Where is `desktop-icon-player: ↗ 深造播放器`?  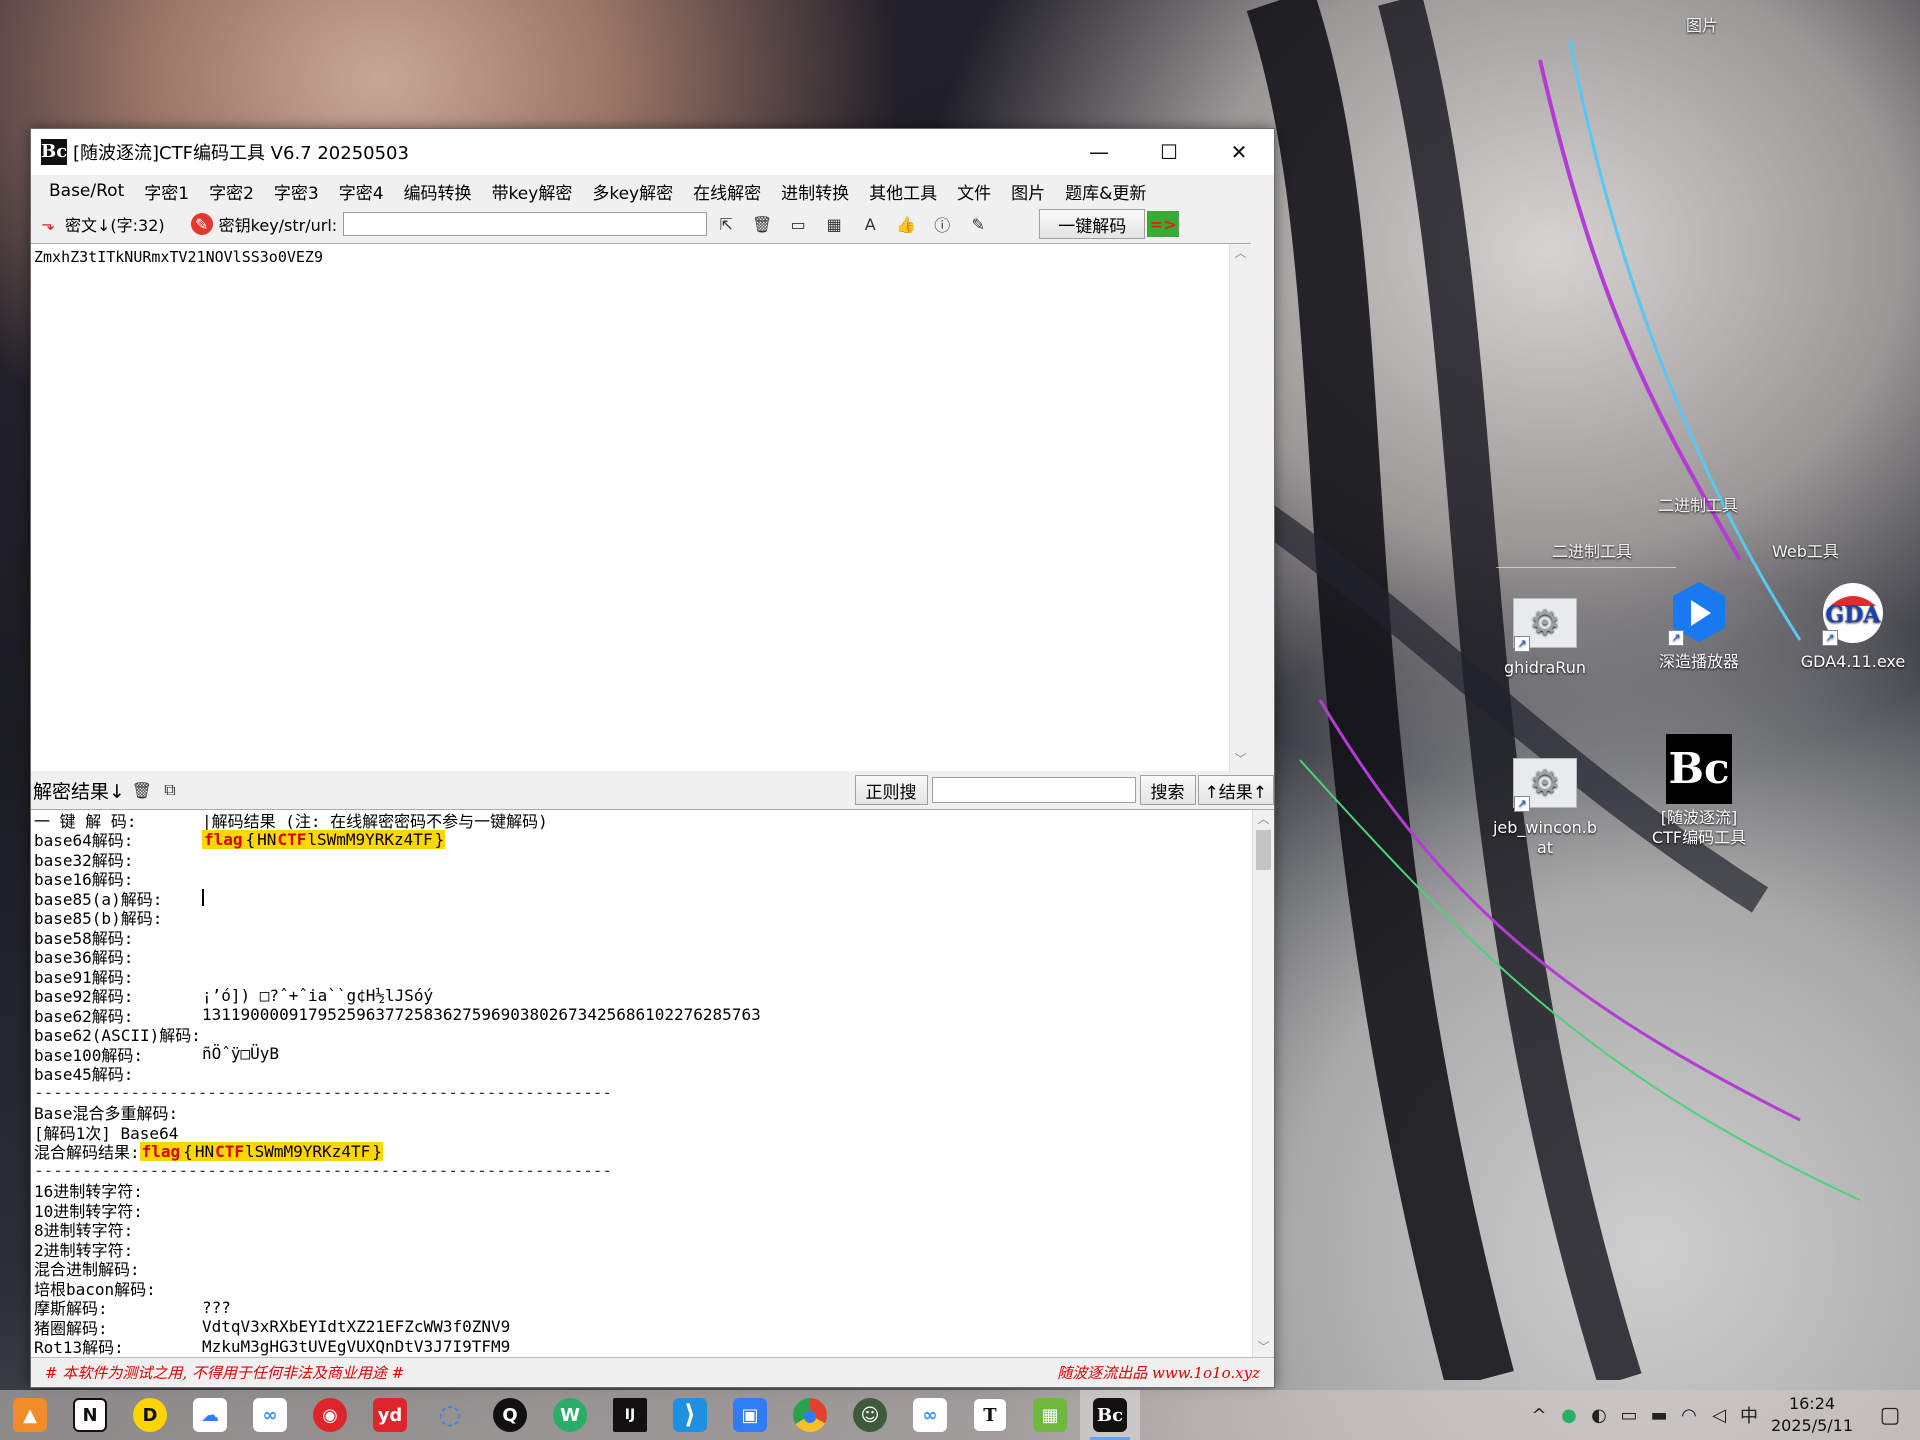 desktop-icon-player: ↗ 深造播放器 is located at coordinates (1699, 626).